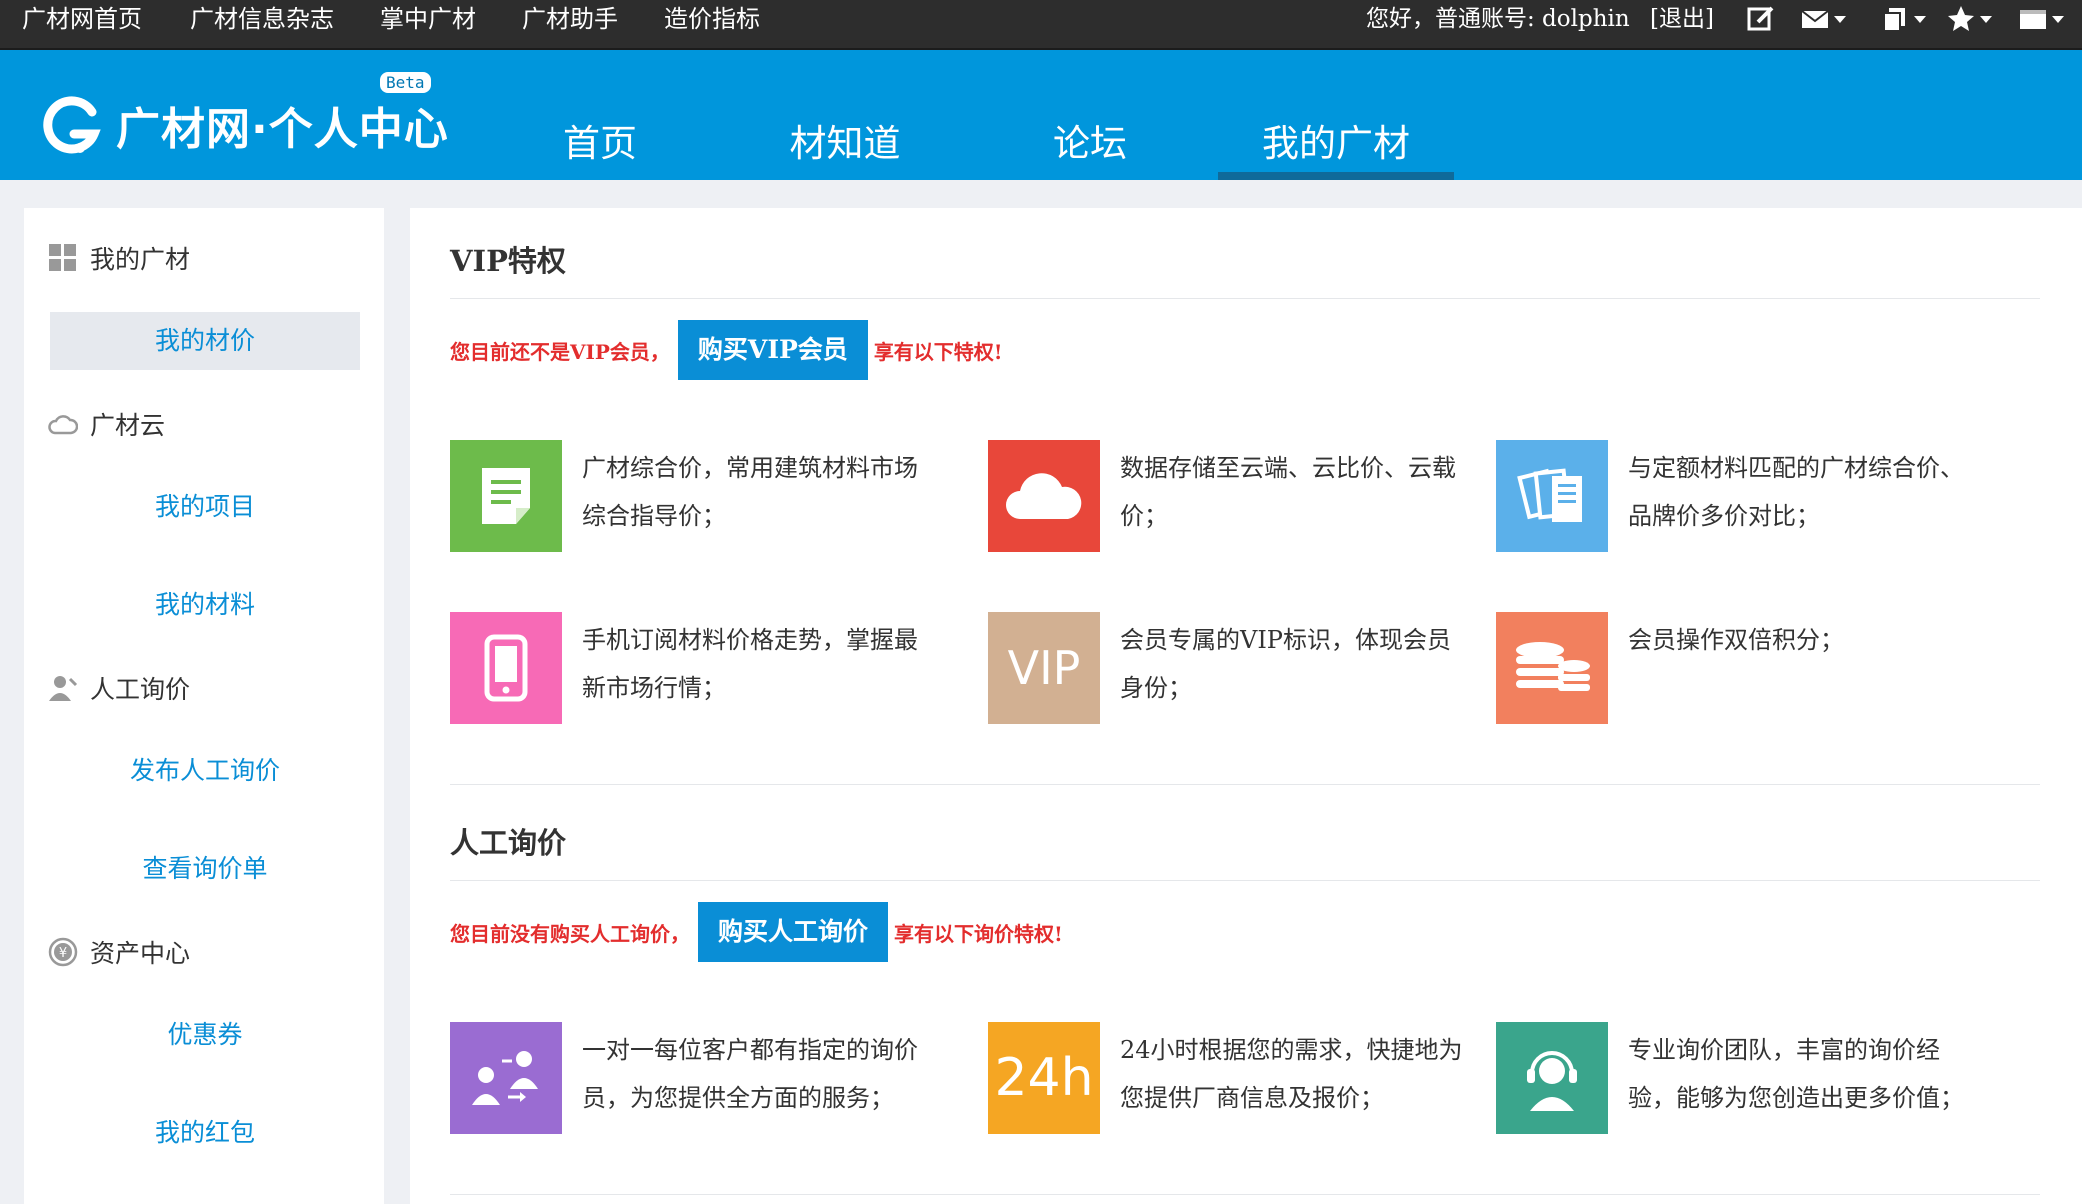 This screenshot has width=2082, height=1204. I want to click on headset-icon, so click(1552, 1078).